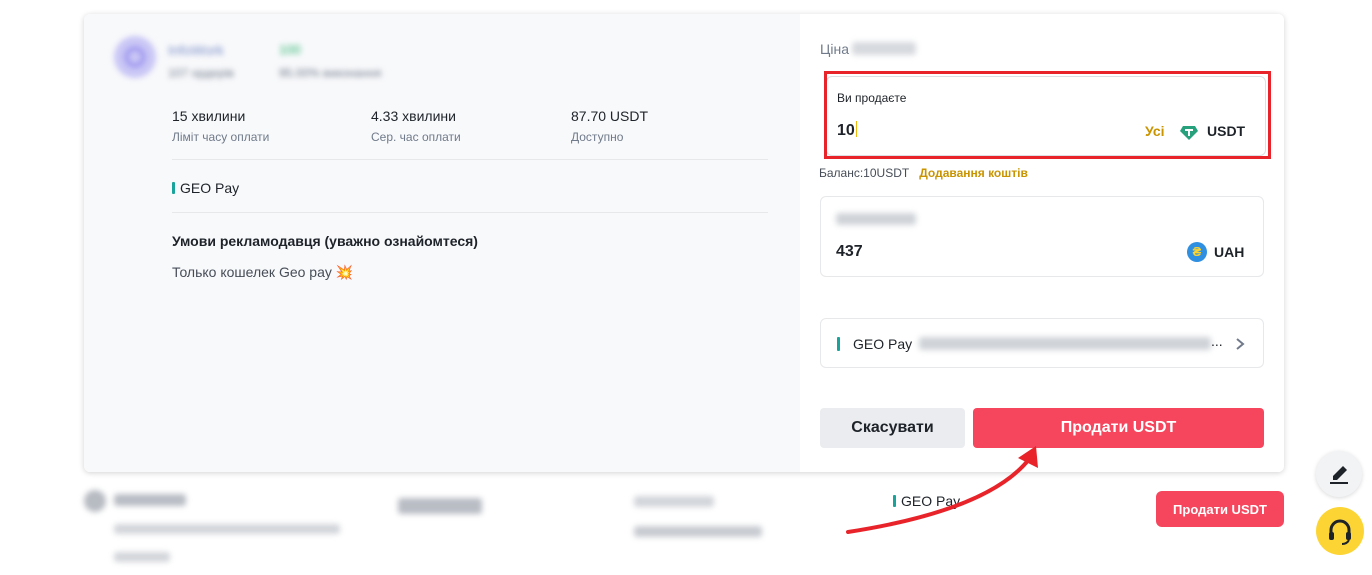  Describe the element at coordinates (834, 49) in the screenshot. I see `price-label: Ціна` at that location.